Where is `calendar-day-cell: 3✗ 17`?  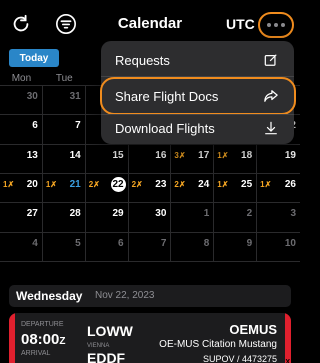 calendar-day-cell: 3✗ 17 is located at coordinates (193, 159).